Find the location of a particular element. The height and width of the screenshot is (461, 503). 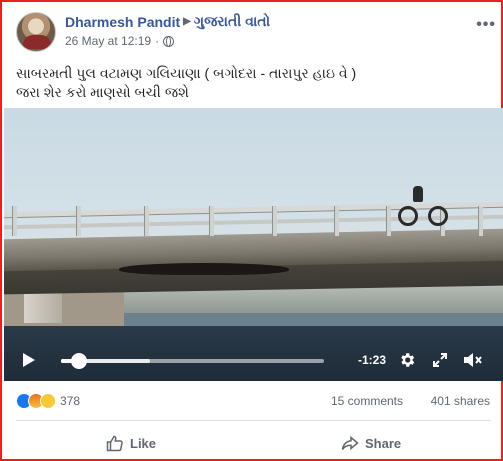

comments-count: 15 comments is located at coordinates (367, 401).